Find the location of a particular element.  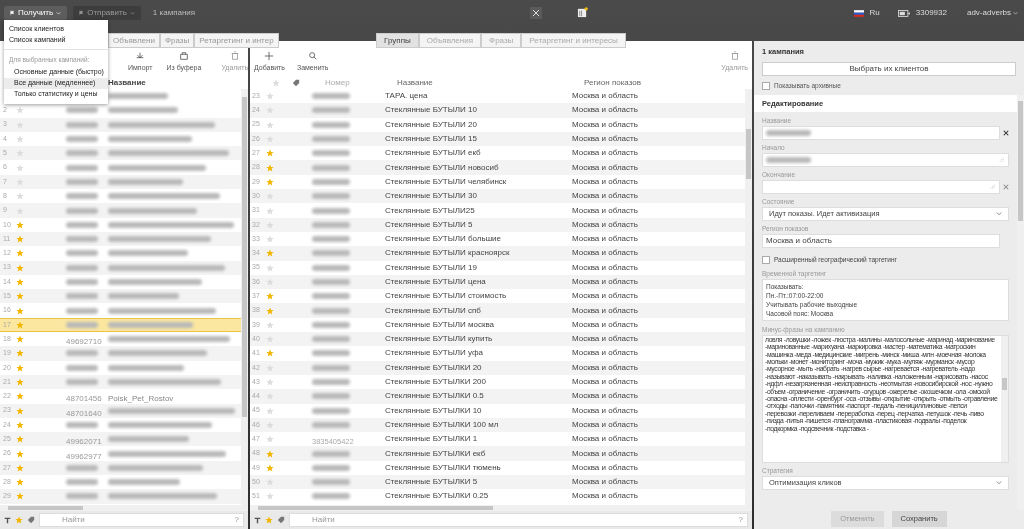

table-cell-text: Стеклянные БУТЫЛИ 10 is located at coordinates (431, 110).